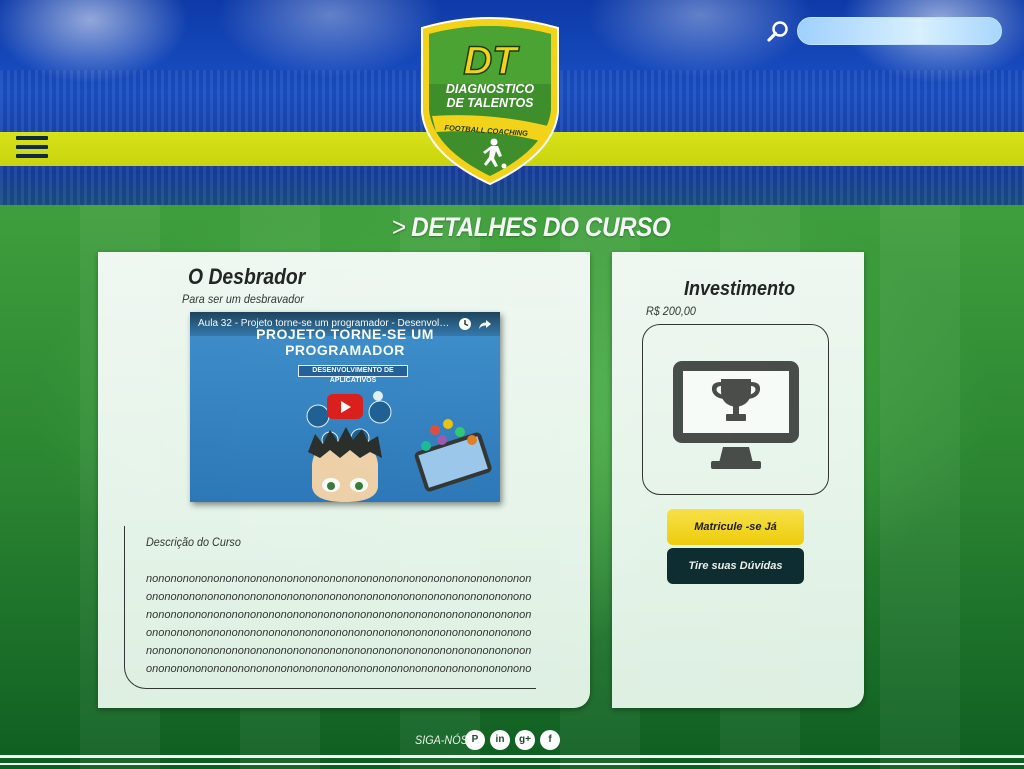  I want to click on page-title: > DETALHES DO CURSO, so click(531, 230).